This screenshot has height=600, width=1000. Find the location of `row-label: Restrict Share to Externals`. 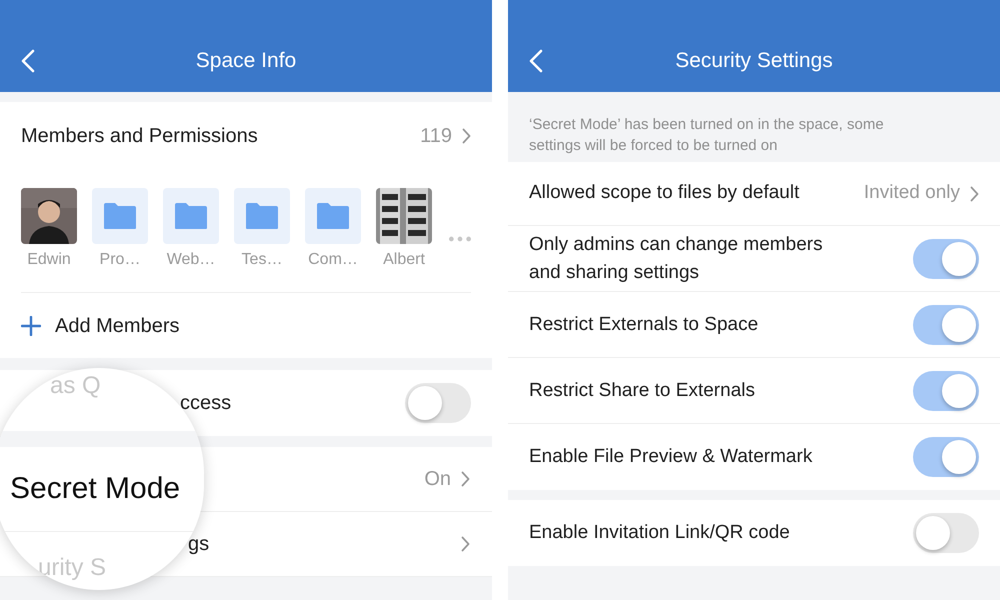

row-label: Restrict Share to Externals is located at coordinates (642, 390).